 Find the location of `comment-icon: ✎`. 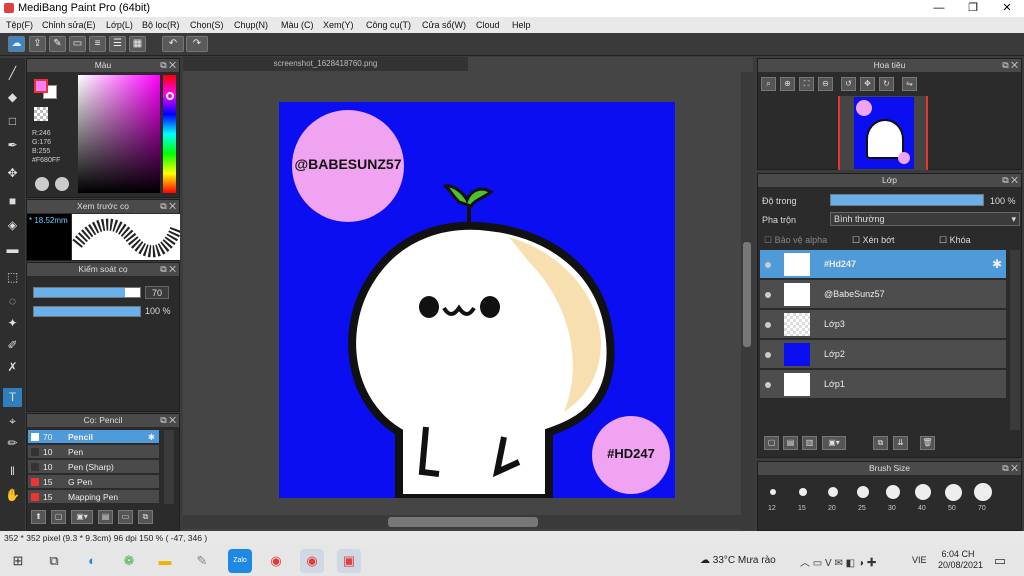

comment-icon: ✎ is located at coordinates (57, 44).